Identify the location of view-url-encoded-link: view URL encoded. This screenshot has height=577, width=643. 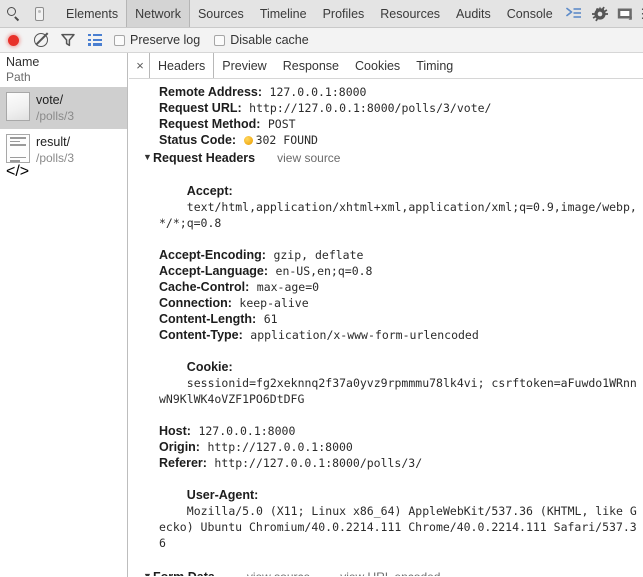
(390, 572).